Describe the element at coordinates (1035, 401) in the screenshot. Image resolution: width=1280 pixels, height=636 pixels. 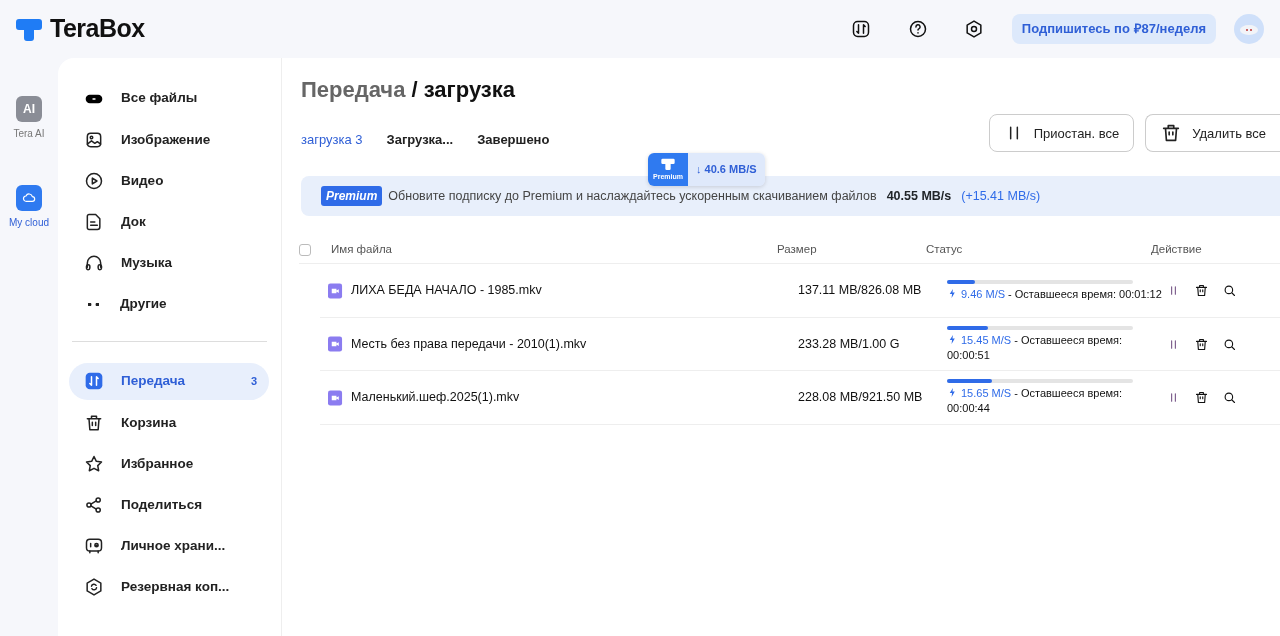
I see `status-text: 15.65 M/S - Оставшееся время: 00:00:44` at that location.